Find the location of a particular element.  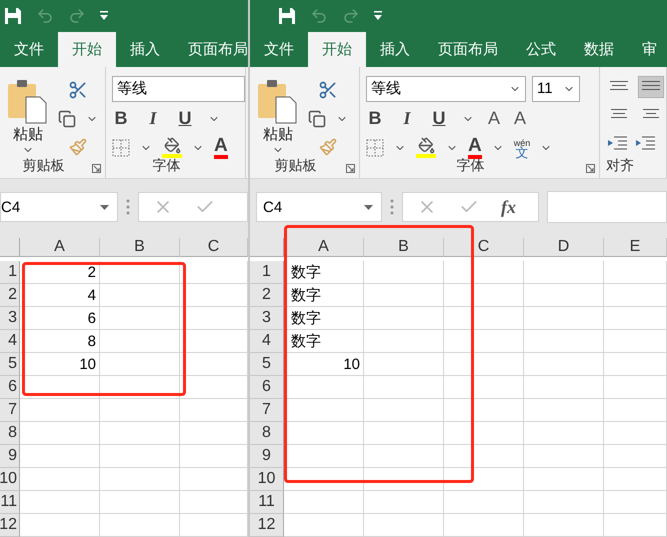

table-cell: 4 is located at coordinates (60, 295).